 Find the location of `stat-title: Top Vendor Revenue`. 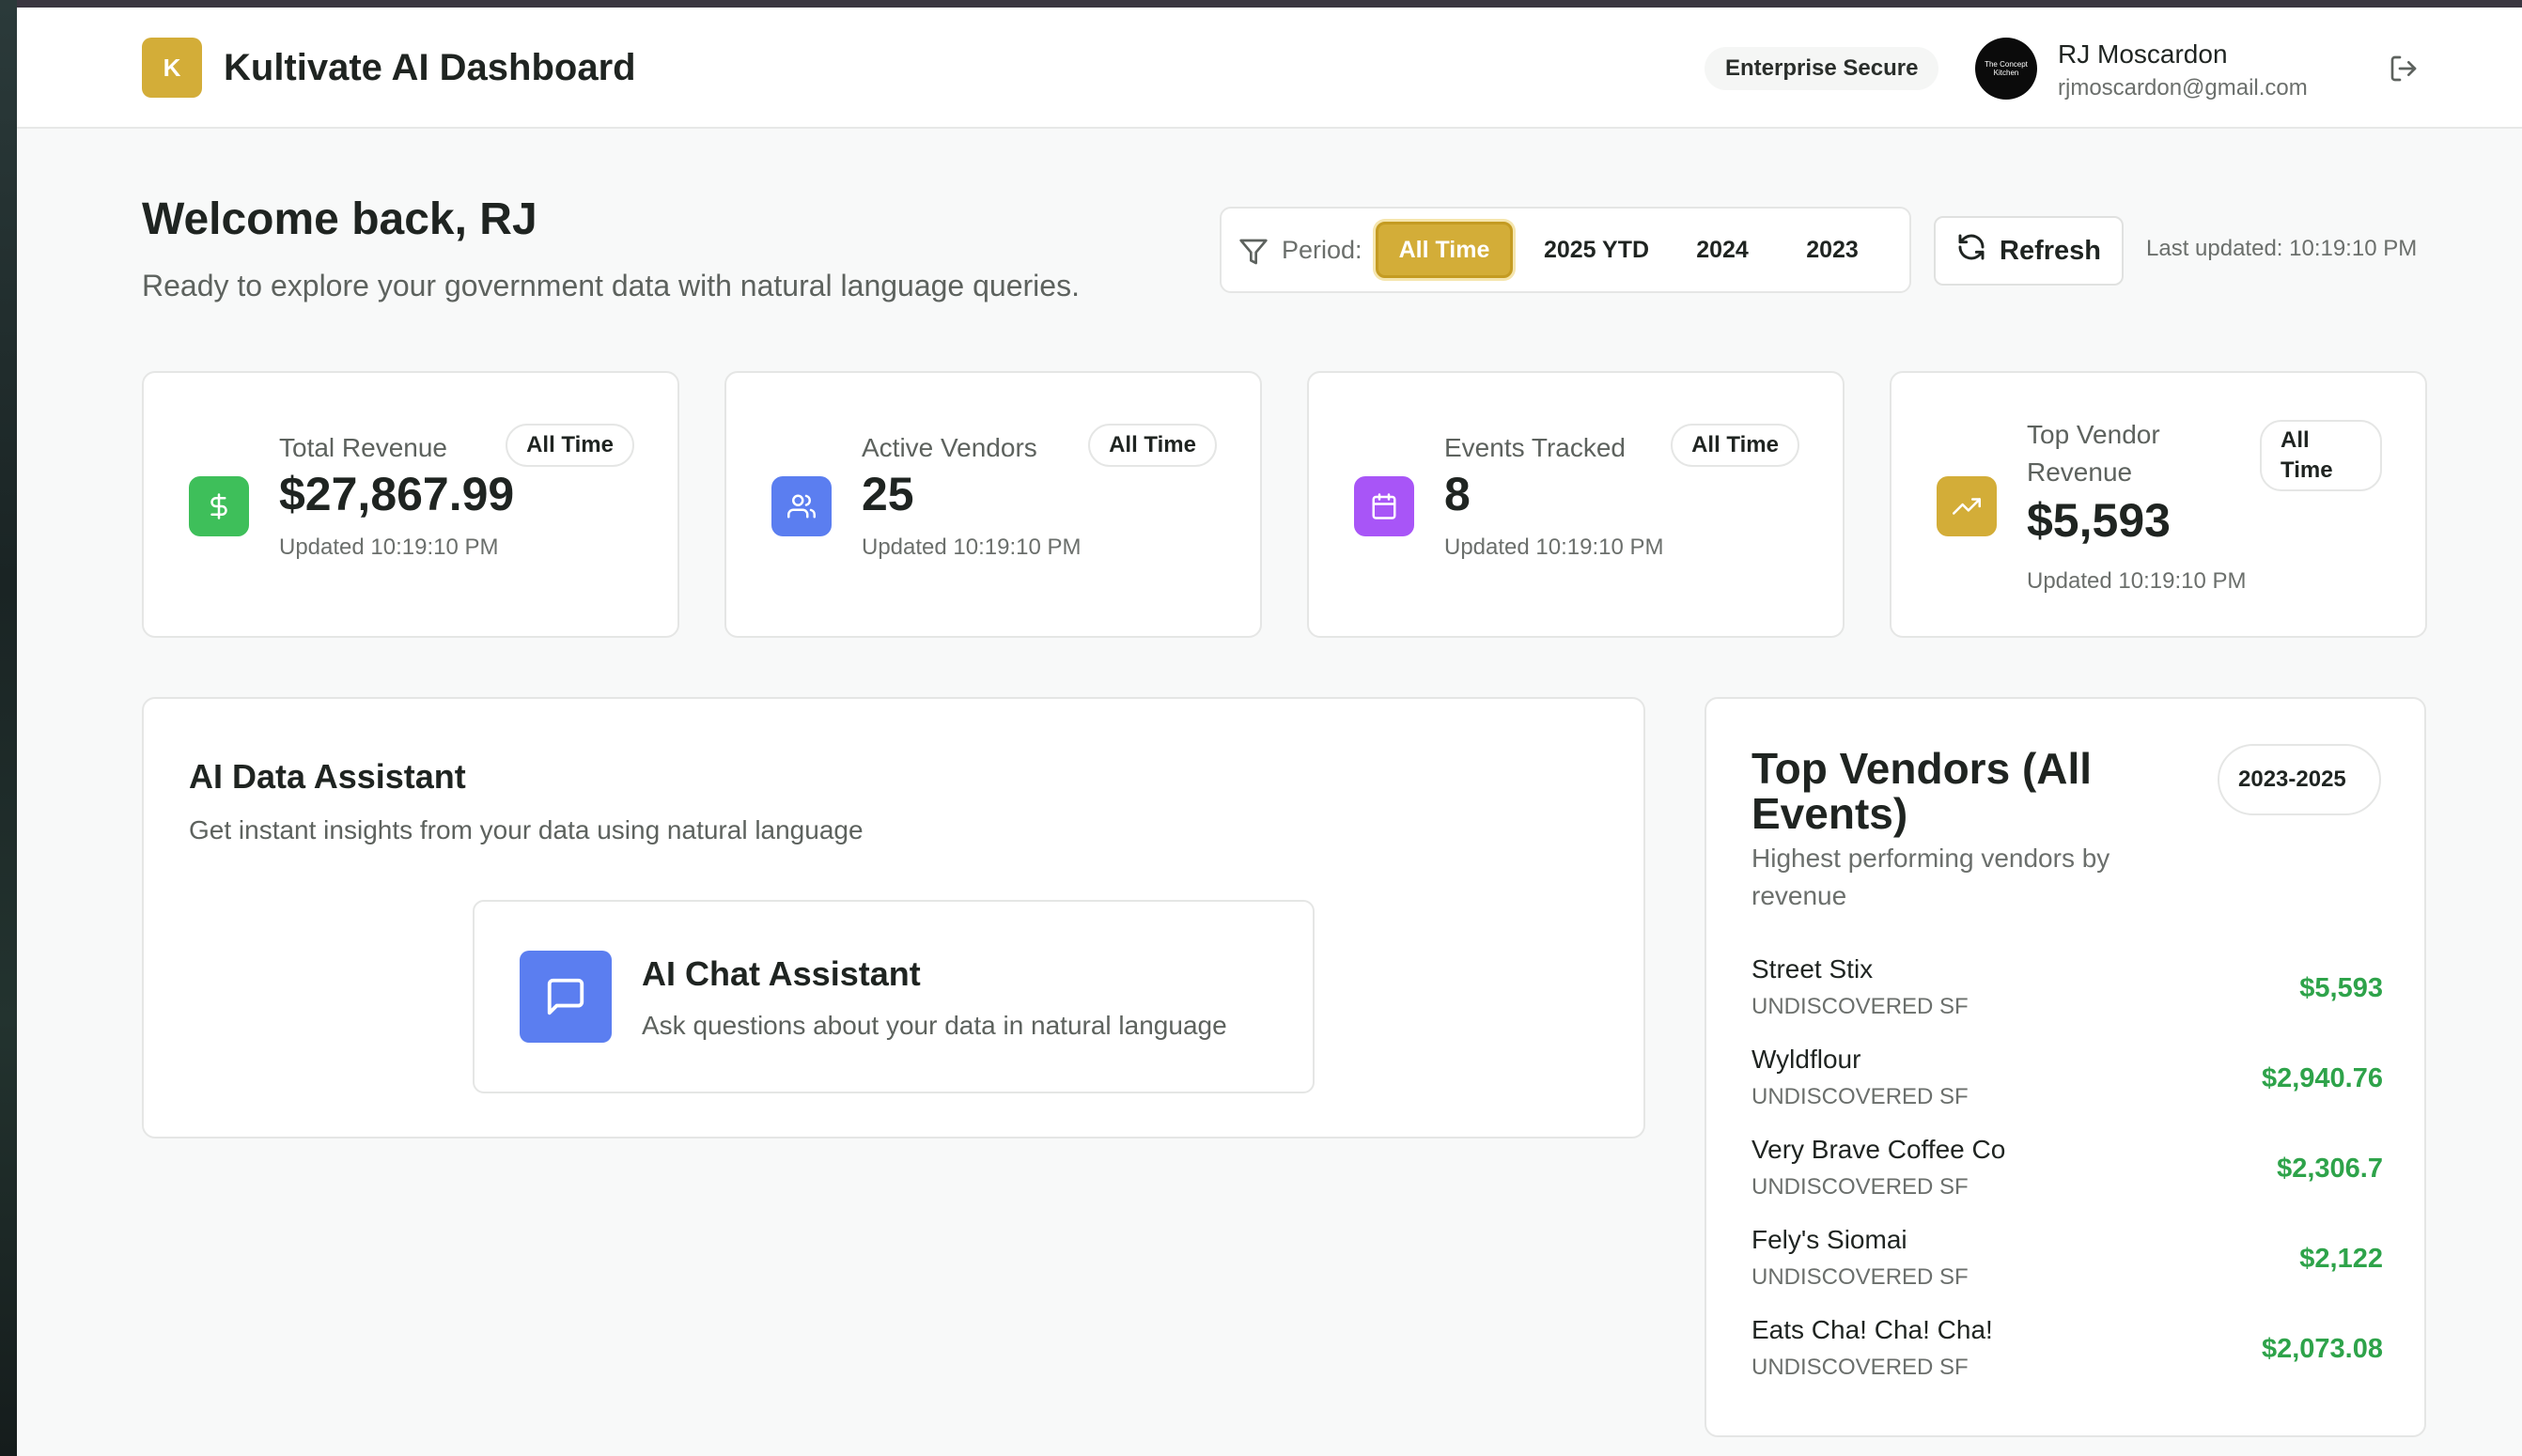

stat-title: Top Vendor Revenue is located at coordinates (2093, 453).